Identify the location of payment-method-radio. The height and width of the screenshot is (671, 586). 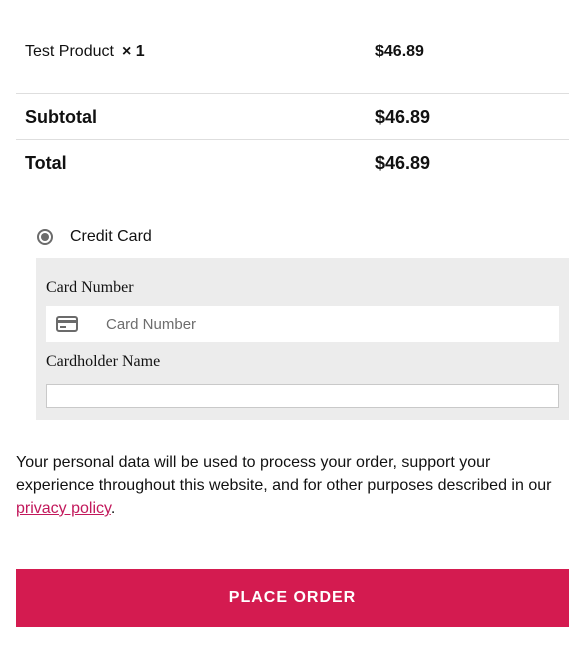
(45, 237).